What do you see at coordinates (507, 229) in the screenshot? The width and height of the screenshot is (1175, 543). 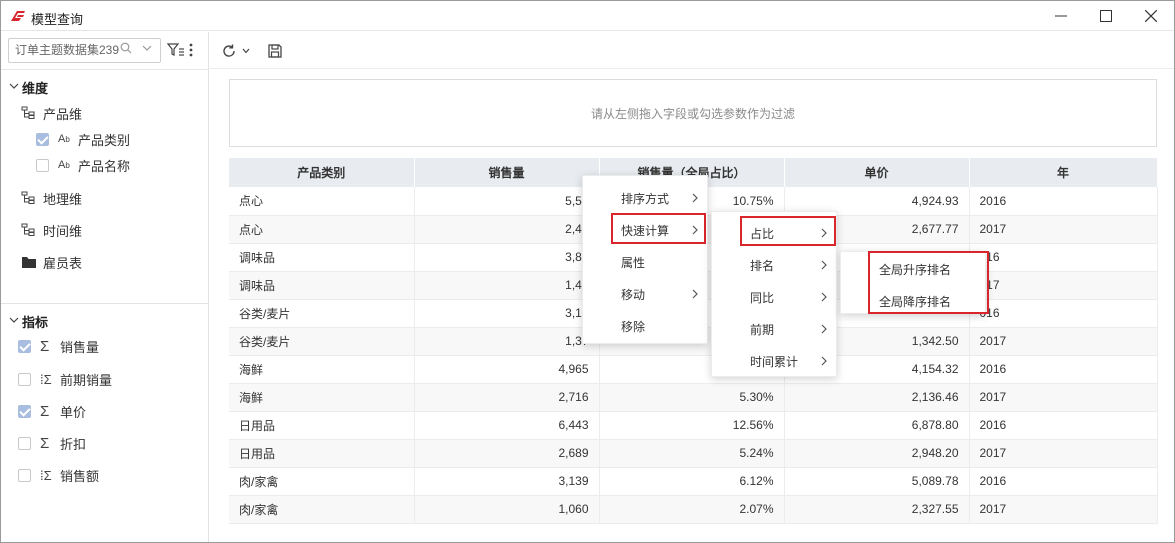 I see `table-cell: 2,41` at bounding box center [507, 229].